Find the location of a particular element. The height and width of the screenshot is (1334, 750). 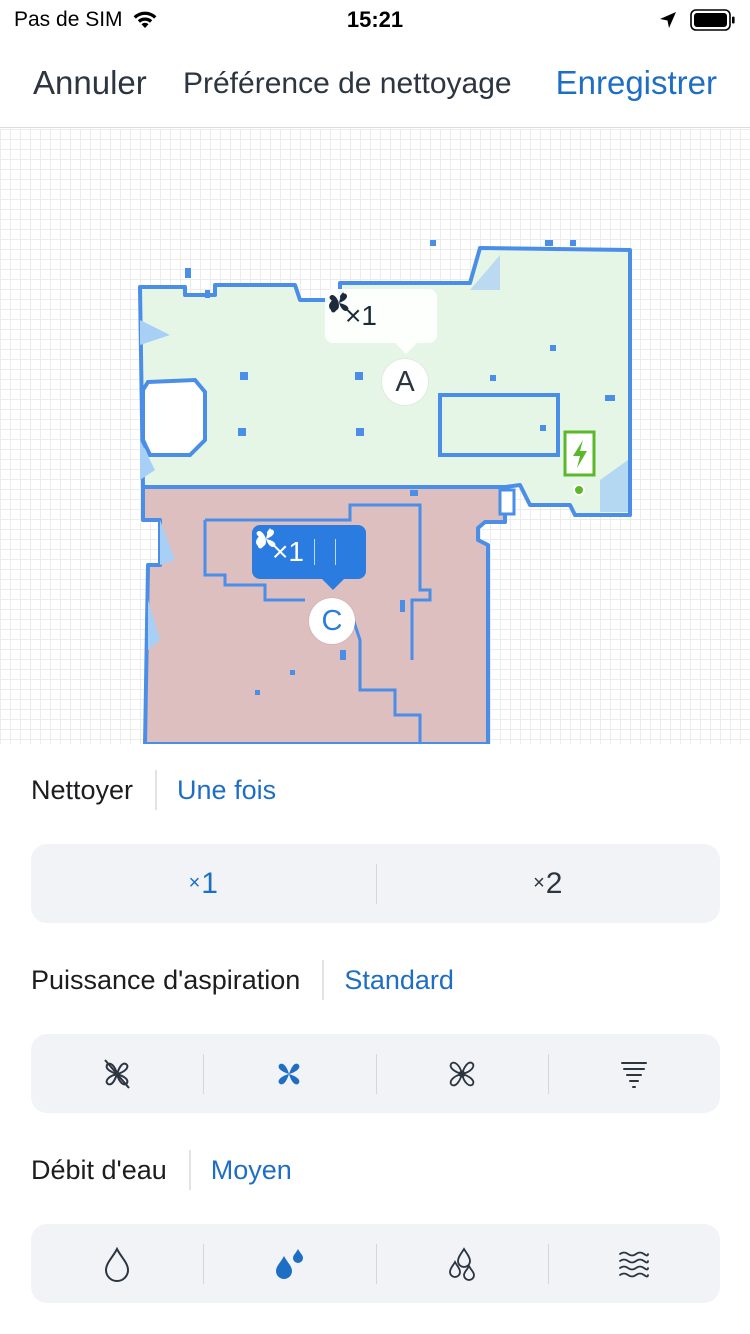

passes-2-button: × 2 is located at coordinates (548, 883).